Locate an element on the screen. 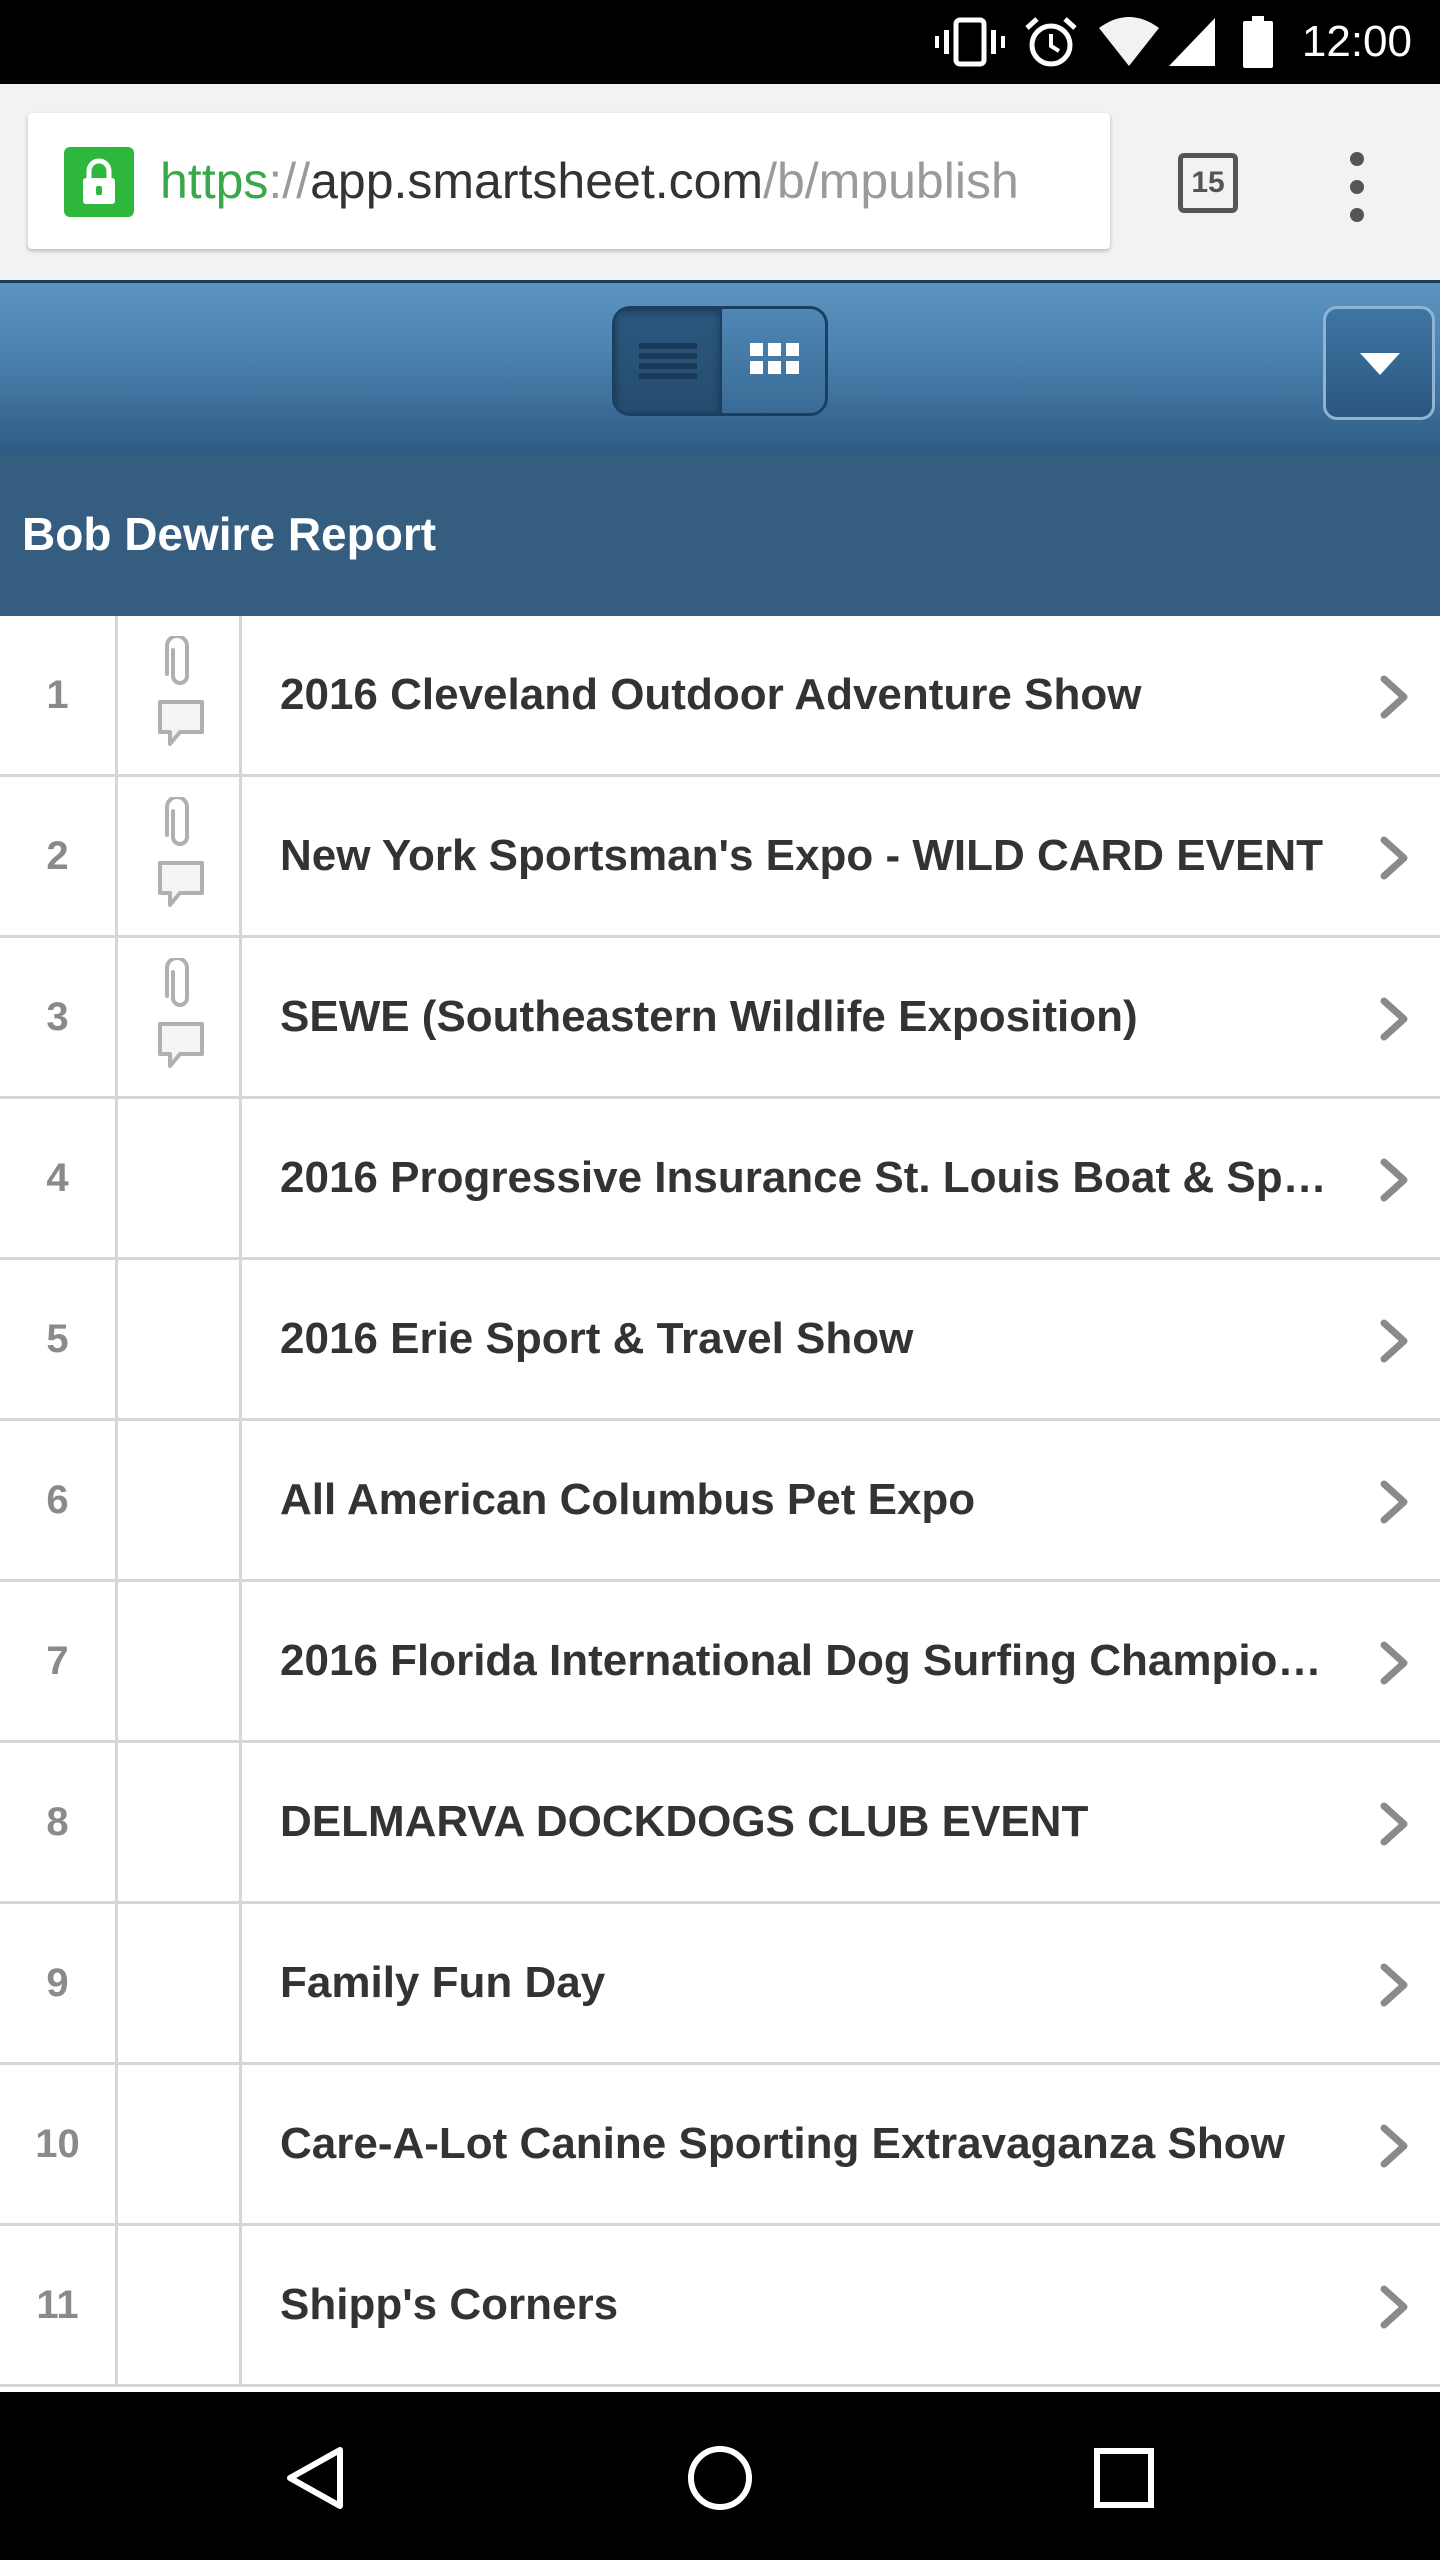  report-row: 11 Shipp's Corners is located at coordinates (720, 2306).